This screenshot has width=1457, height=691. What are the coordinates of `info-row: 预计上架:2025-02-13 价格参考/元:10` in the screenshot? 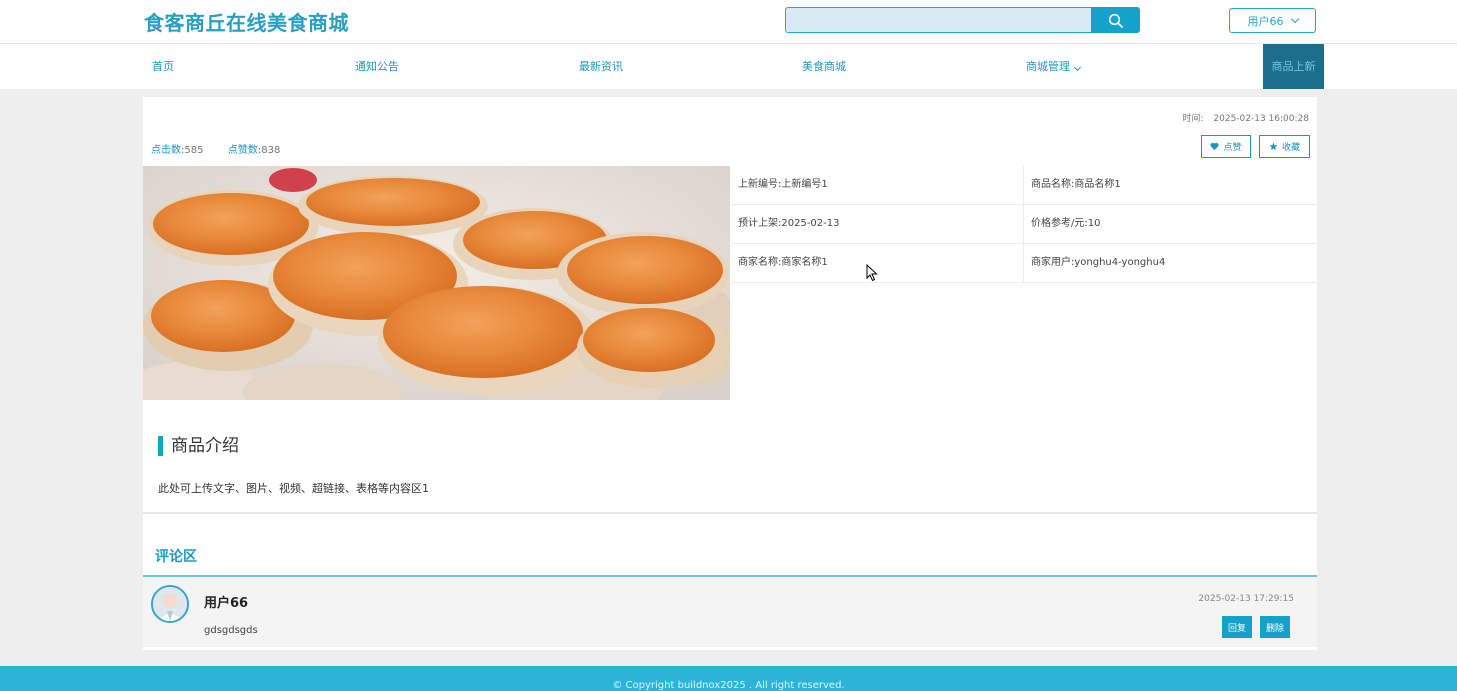 It's located at (1024, 224).